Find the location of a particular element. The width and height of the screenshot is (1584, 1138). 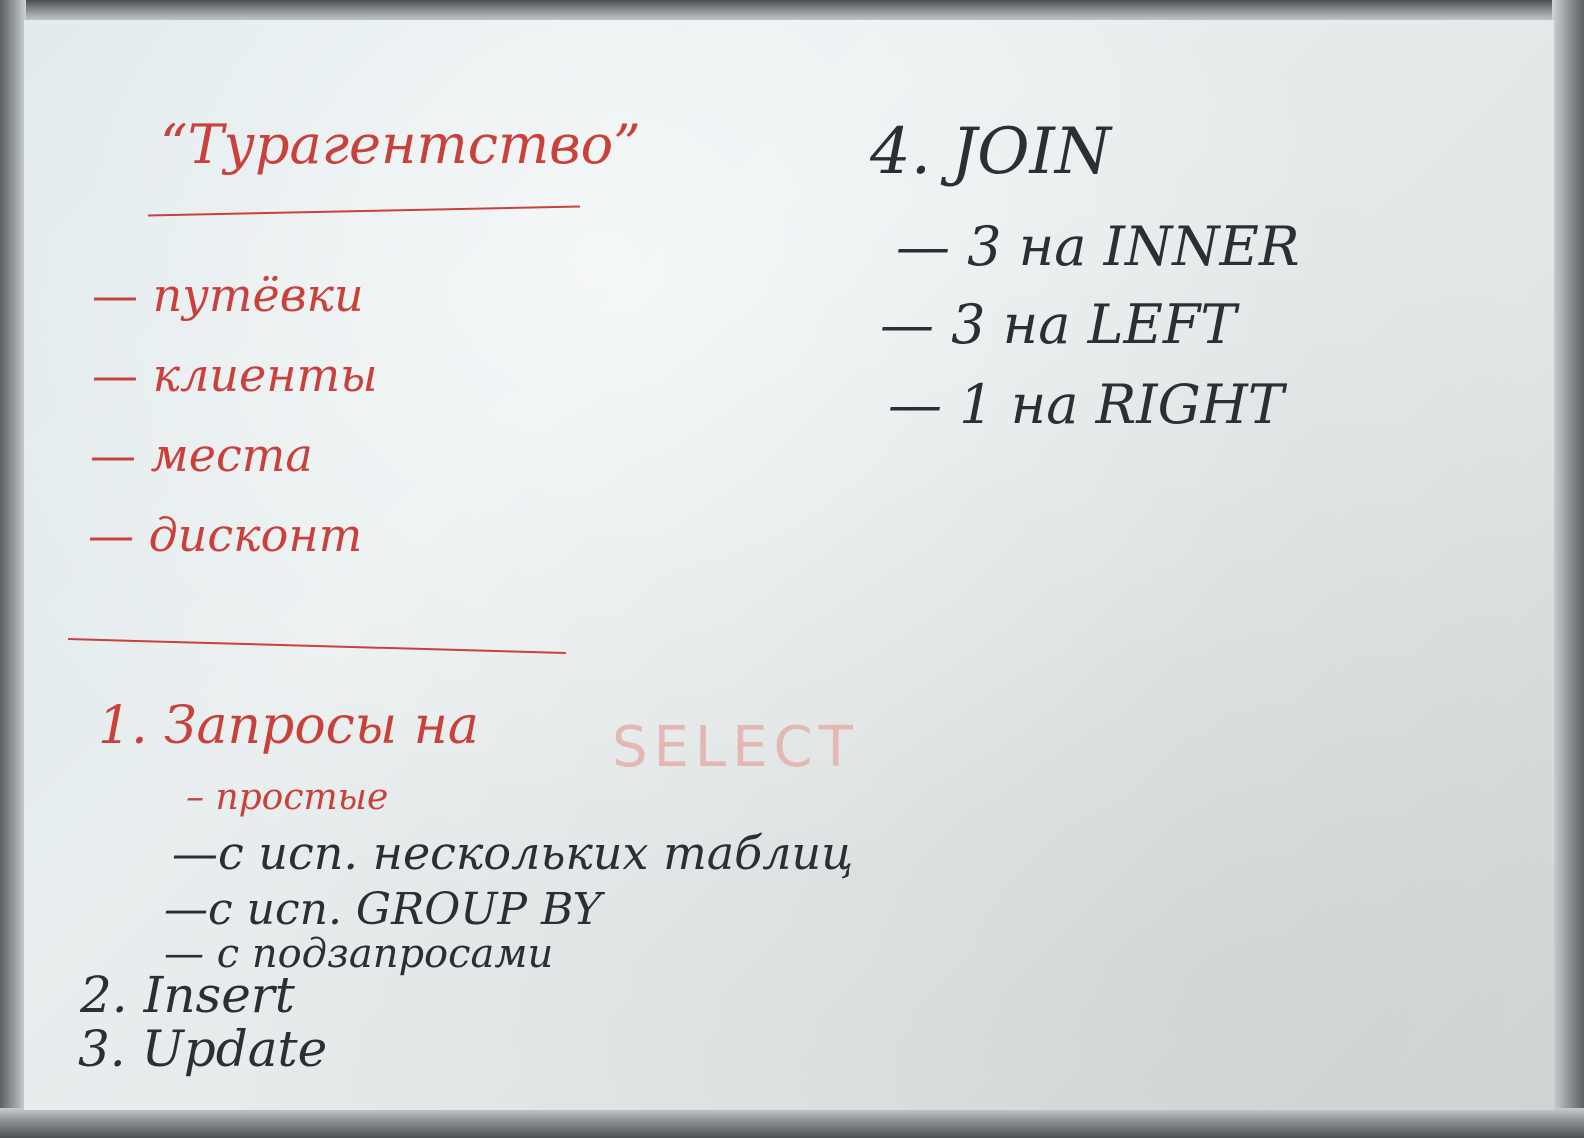

board-frame-left is located at coordinates (13, 569).